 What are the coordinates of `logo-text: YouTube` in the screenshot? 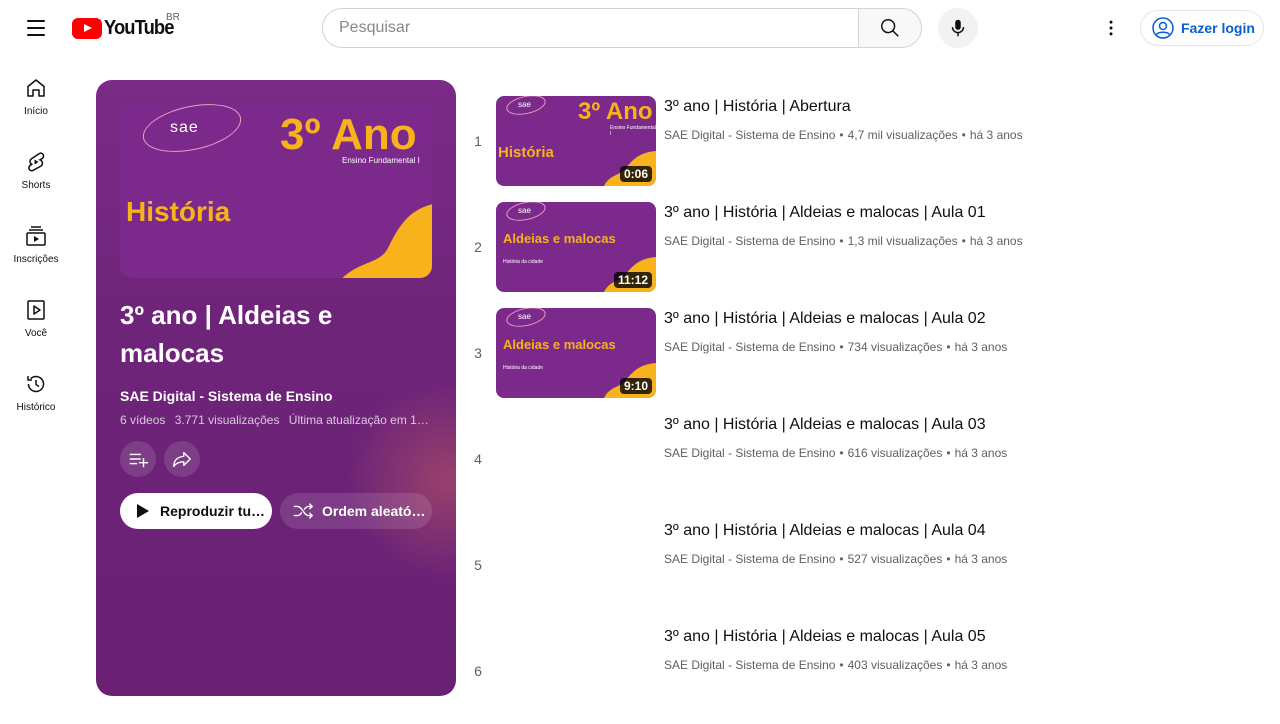 It's located at (139, 27).